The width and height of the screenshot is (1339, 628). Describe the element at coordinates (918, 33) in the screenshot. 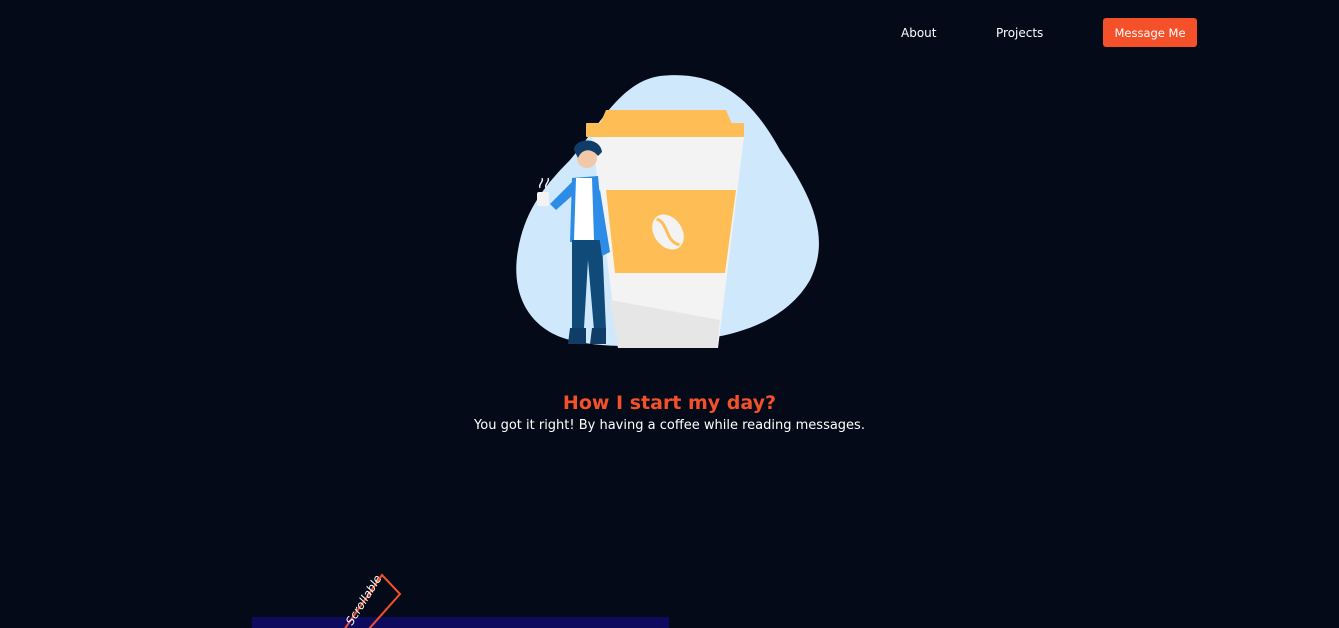

I see `nav-link-about: About` at that location.